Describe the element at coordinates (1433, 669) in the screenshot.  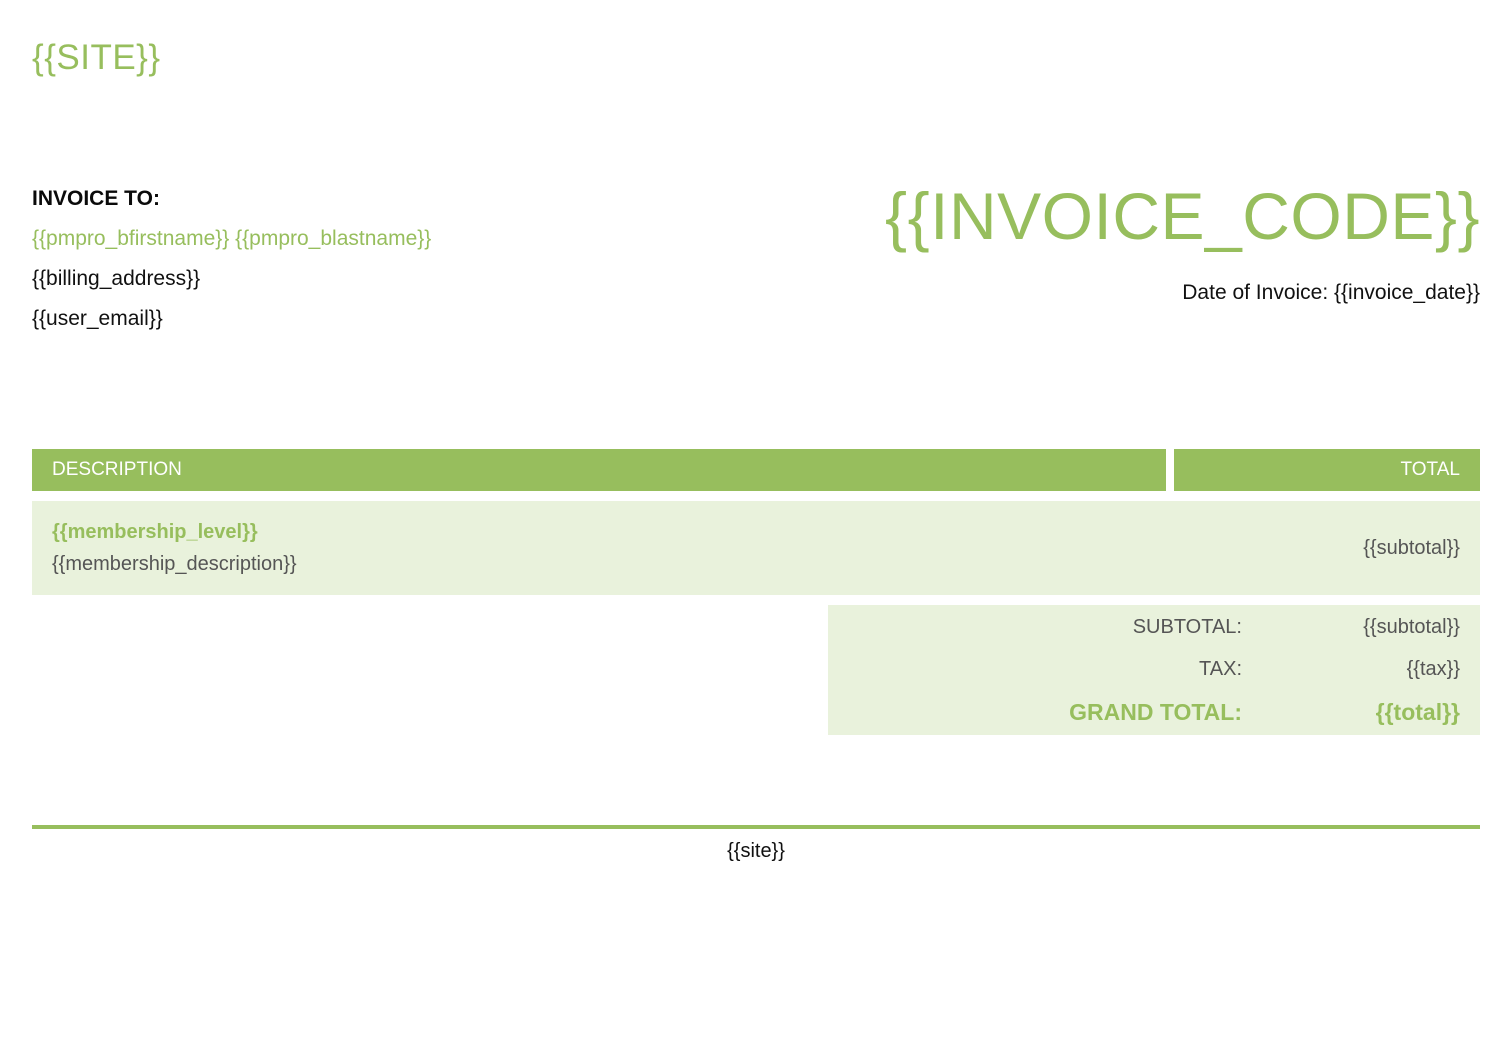
I see `tax-value: {{tax}}` at that location.